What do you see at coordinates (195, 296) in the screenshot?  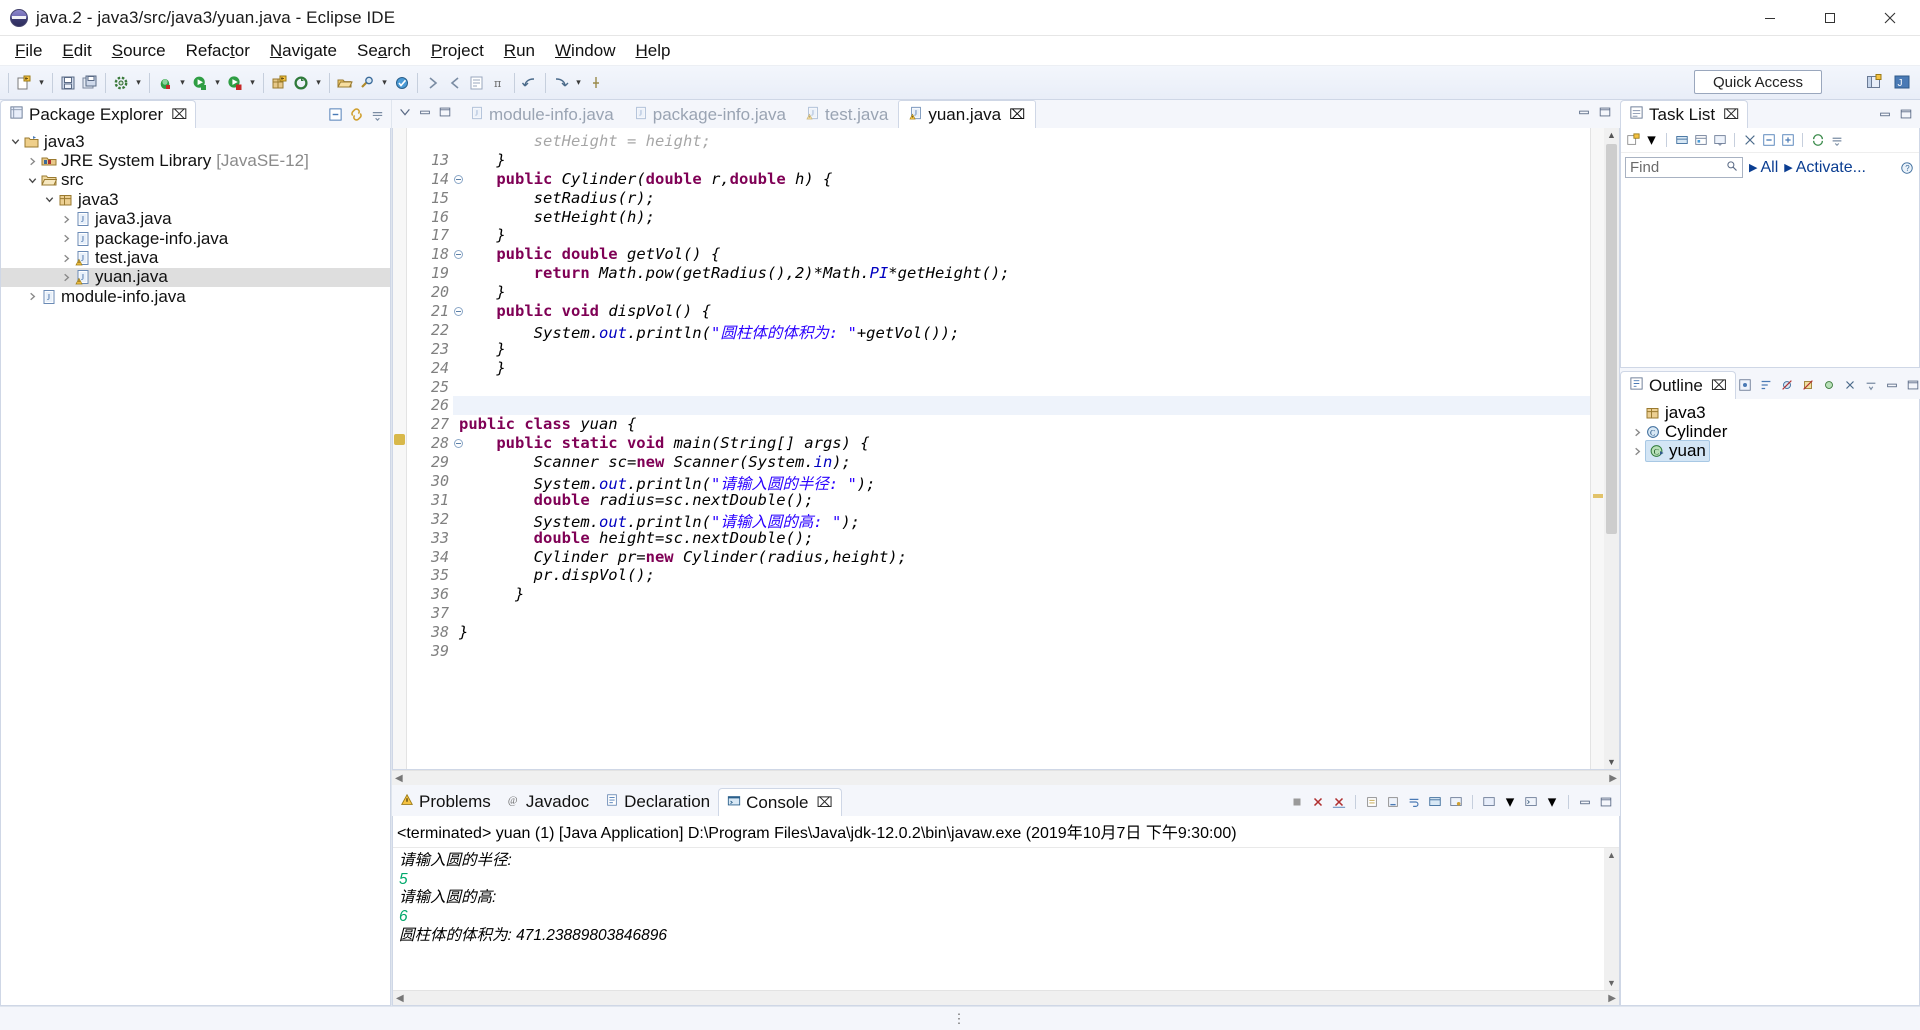 I see `tree-item-module-info-java: Jmodule-info.java` at bounding box center [195, 296].